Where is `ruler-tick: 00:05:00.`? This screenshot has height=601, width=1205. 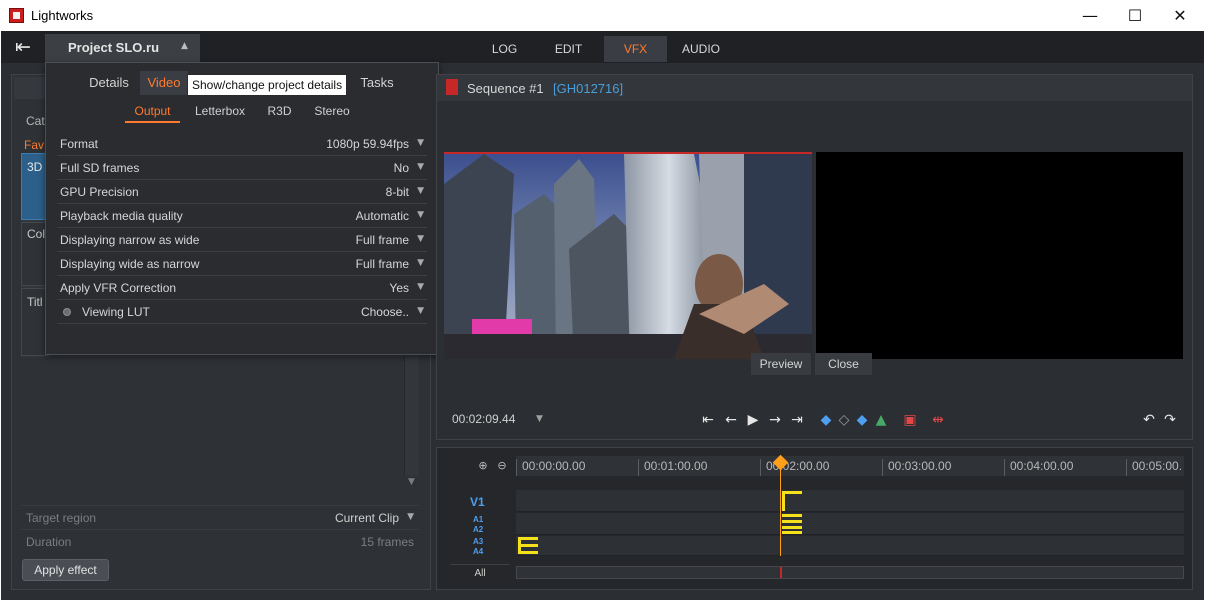
ruler-tick: 00:05:00. is located at coordinates (1155, 467).